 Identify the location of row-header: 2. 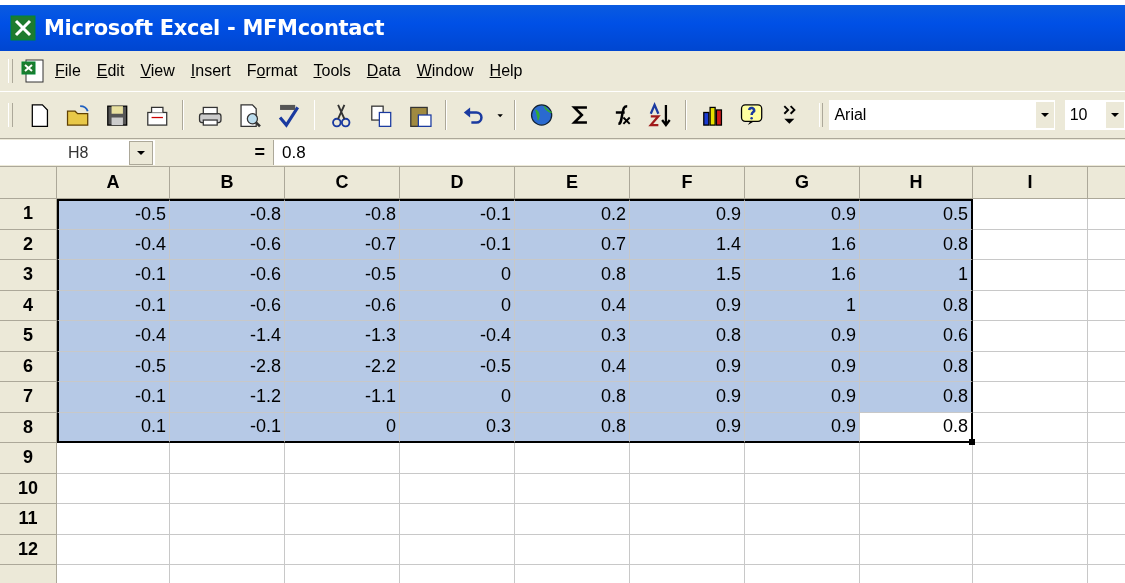
(28, 244).